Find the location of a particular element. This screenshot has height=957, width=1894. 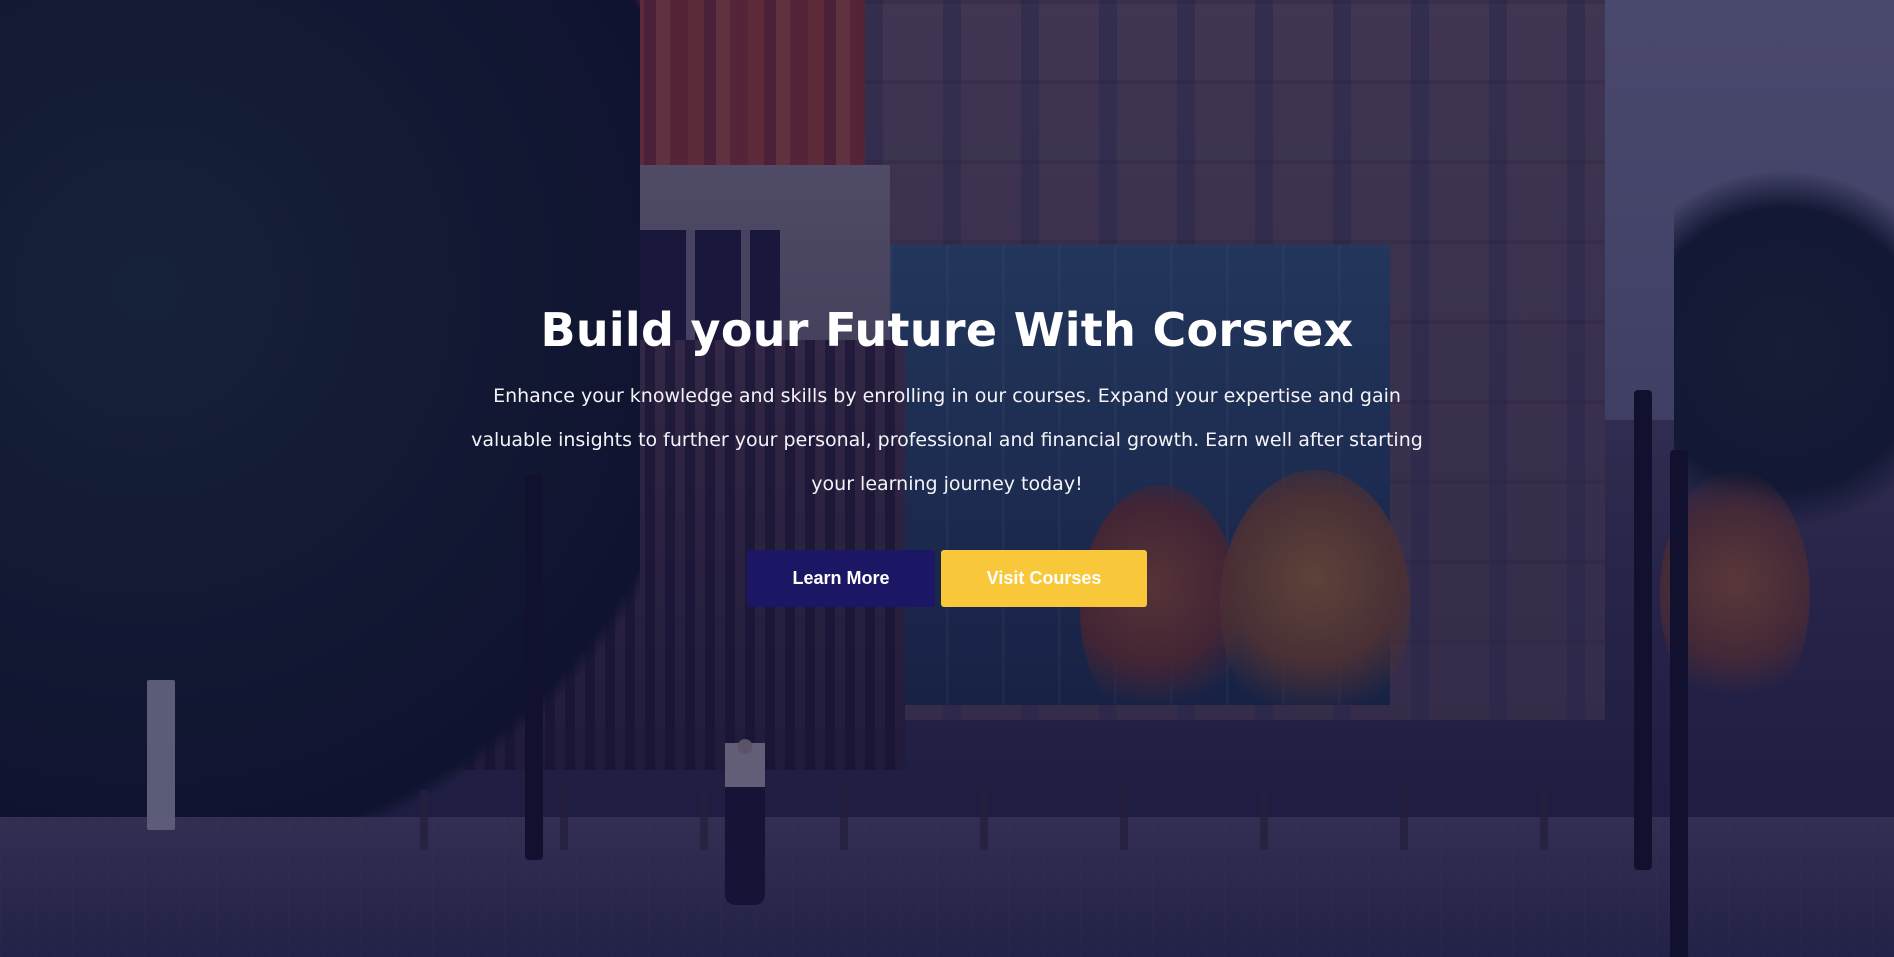

hero-title: Build your Future With Corsrex is located at coordinates (947, 330).